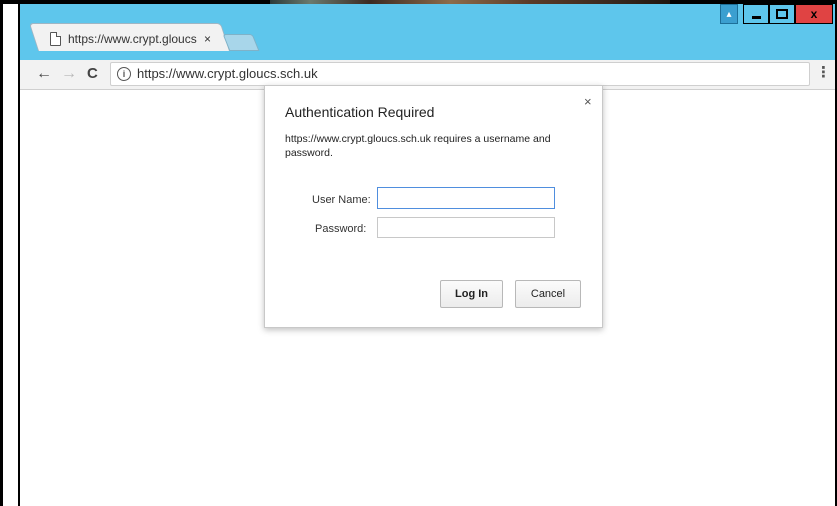 Image resolution: width=837 pixels, height=506 pixels. I want to click on active-tab: https://www.crypt.gloucs ×, so click(137, 39).